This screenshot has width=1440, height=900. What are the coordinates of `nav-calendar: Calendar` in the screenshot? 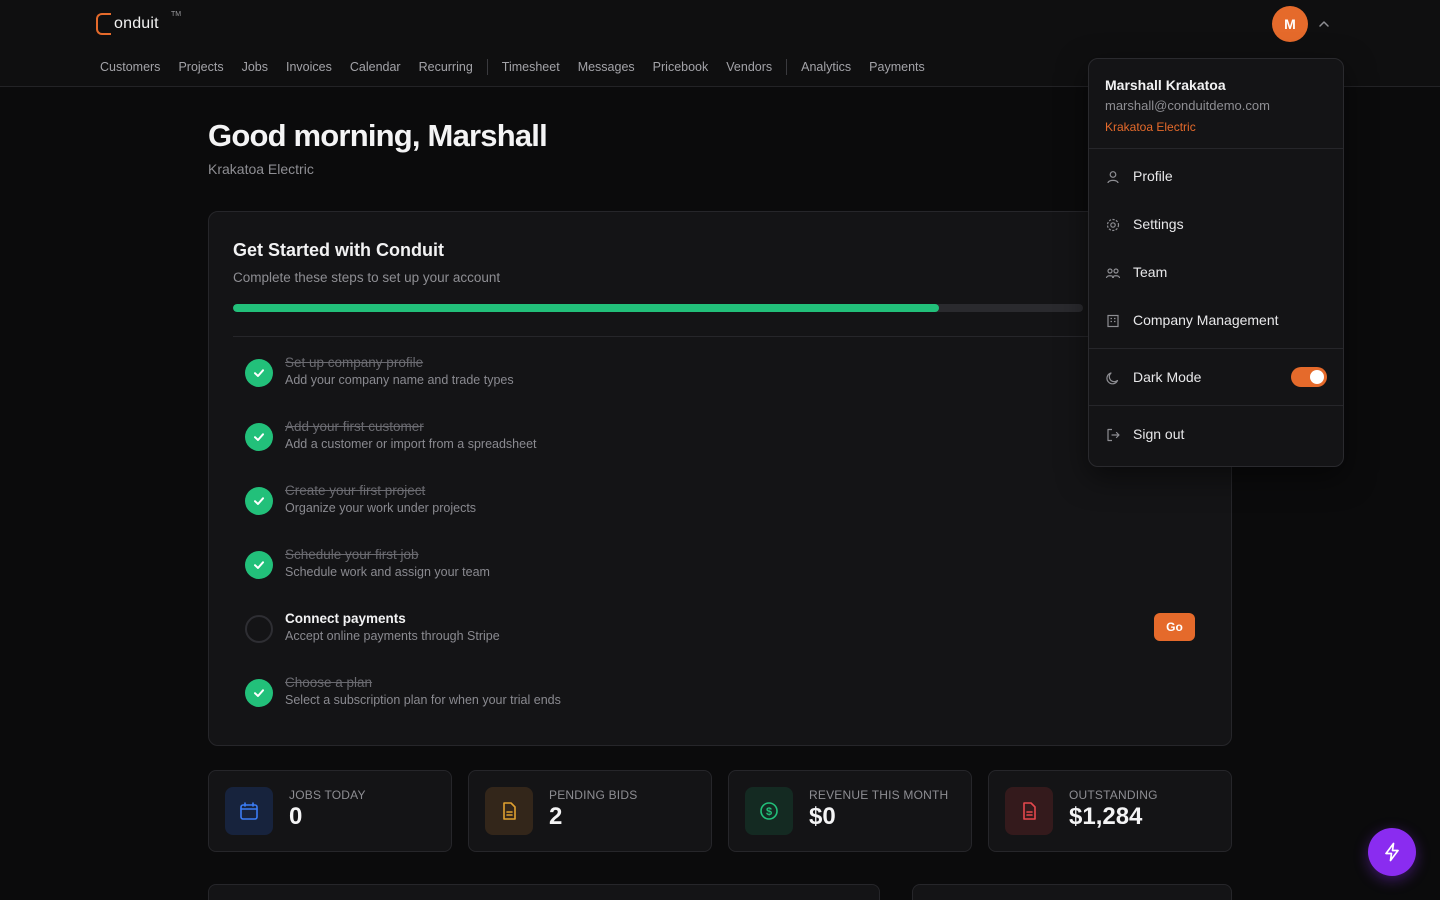 It's located at (375, 67).